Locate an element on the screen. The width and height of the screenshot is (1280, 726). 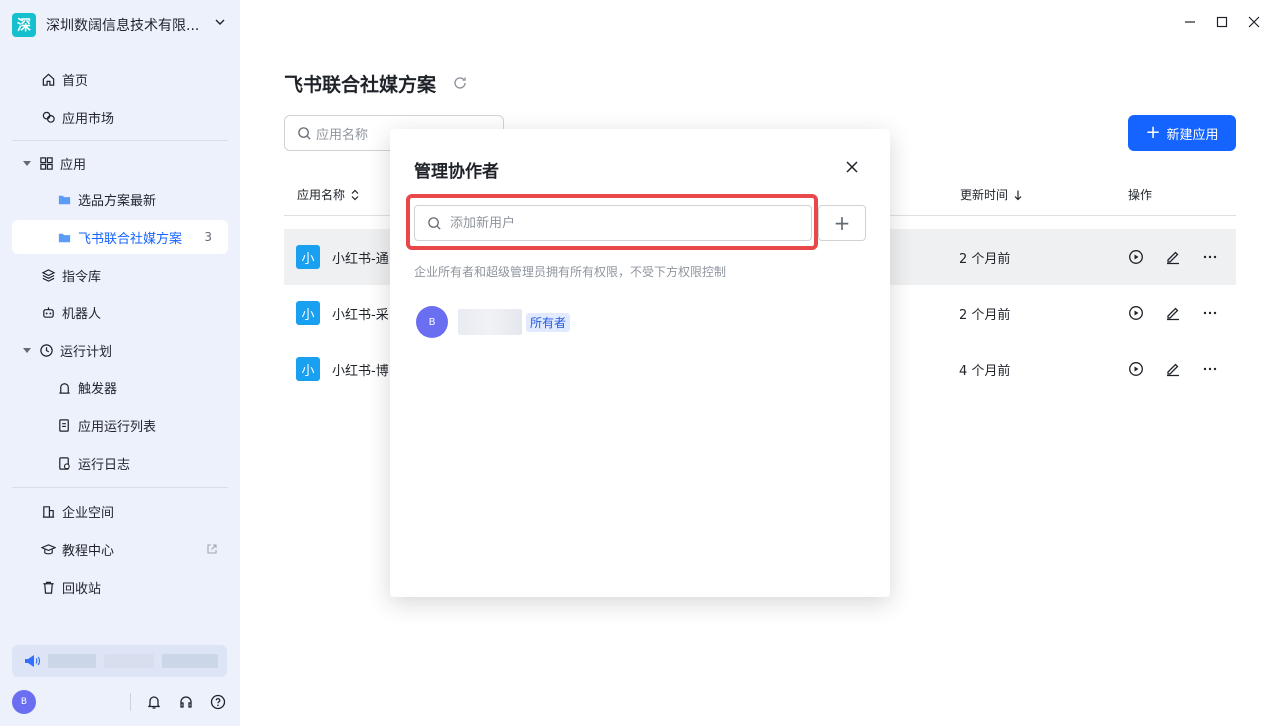
sidebar-item-enterprise: 企业空间 is located at coordinates (120, 511).